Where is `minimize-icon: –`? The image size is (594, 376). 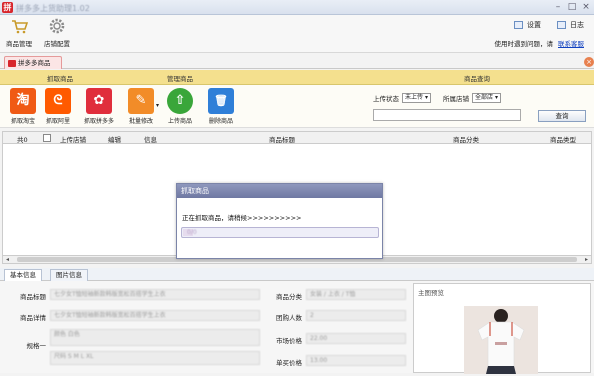 minimize-icon: – is located at coordinates (558, 7).